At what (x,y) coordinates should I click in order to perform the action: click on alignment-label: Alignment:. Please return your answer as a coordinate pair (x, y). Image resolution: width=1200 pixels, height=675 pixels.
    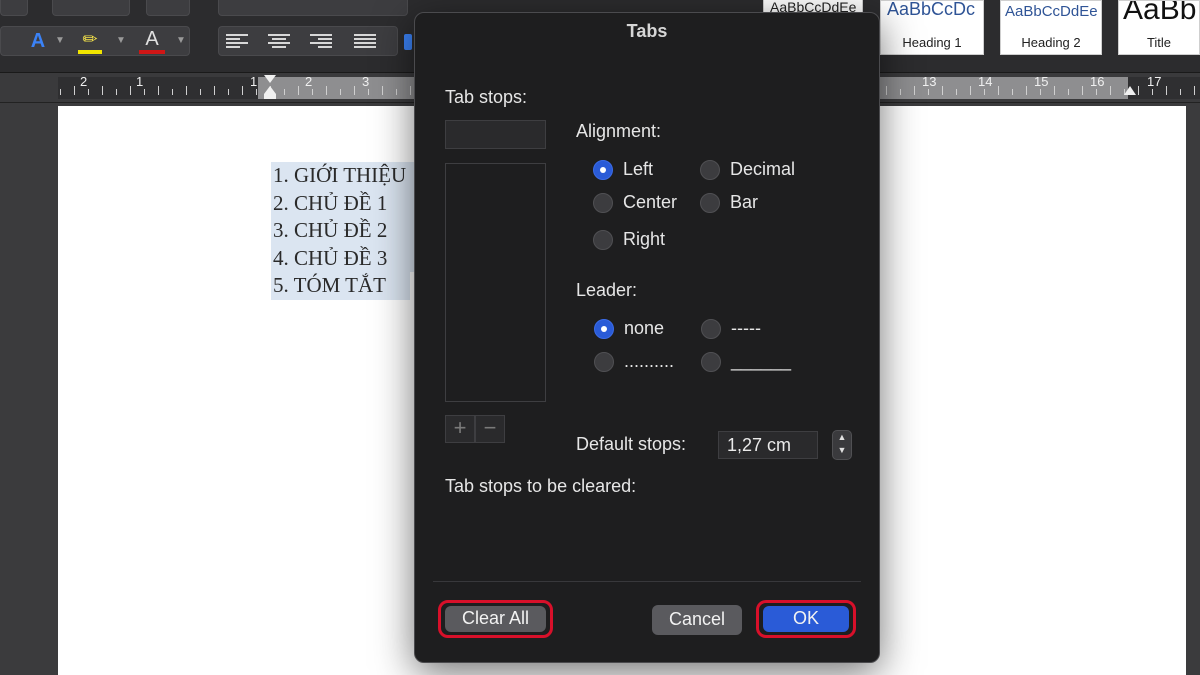
    Looking at the image, I should click on (619, 131).